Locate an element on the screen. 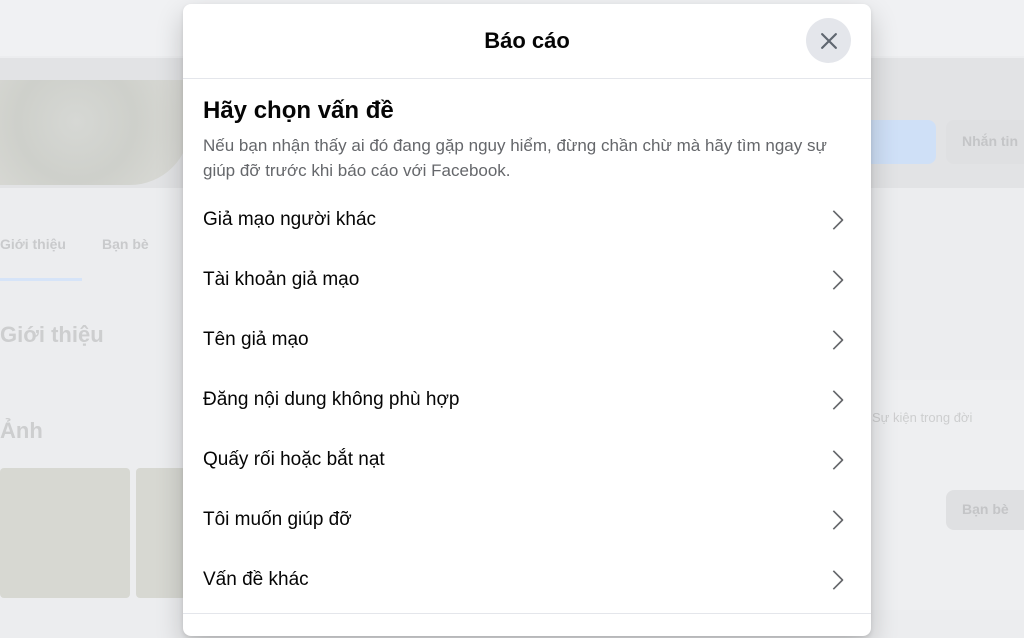 Image resolution: width=1024 pixels, height=638 pixels. background-profile-photo is located at coordinates (95, 132).